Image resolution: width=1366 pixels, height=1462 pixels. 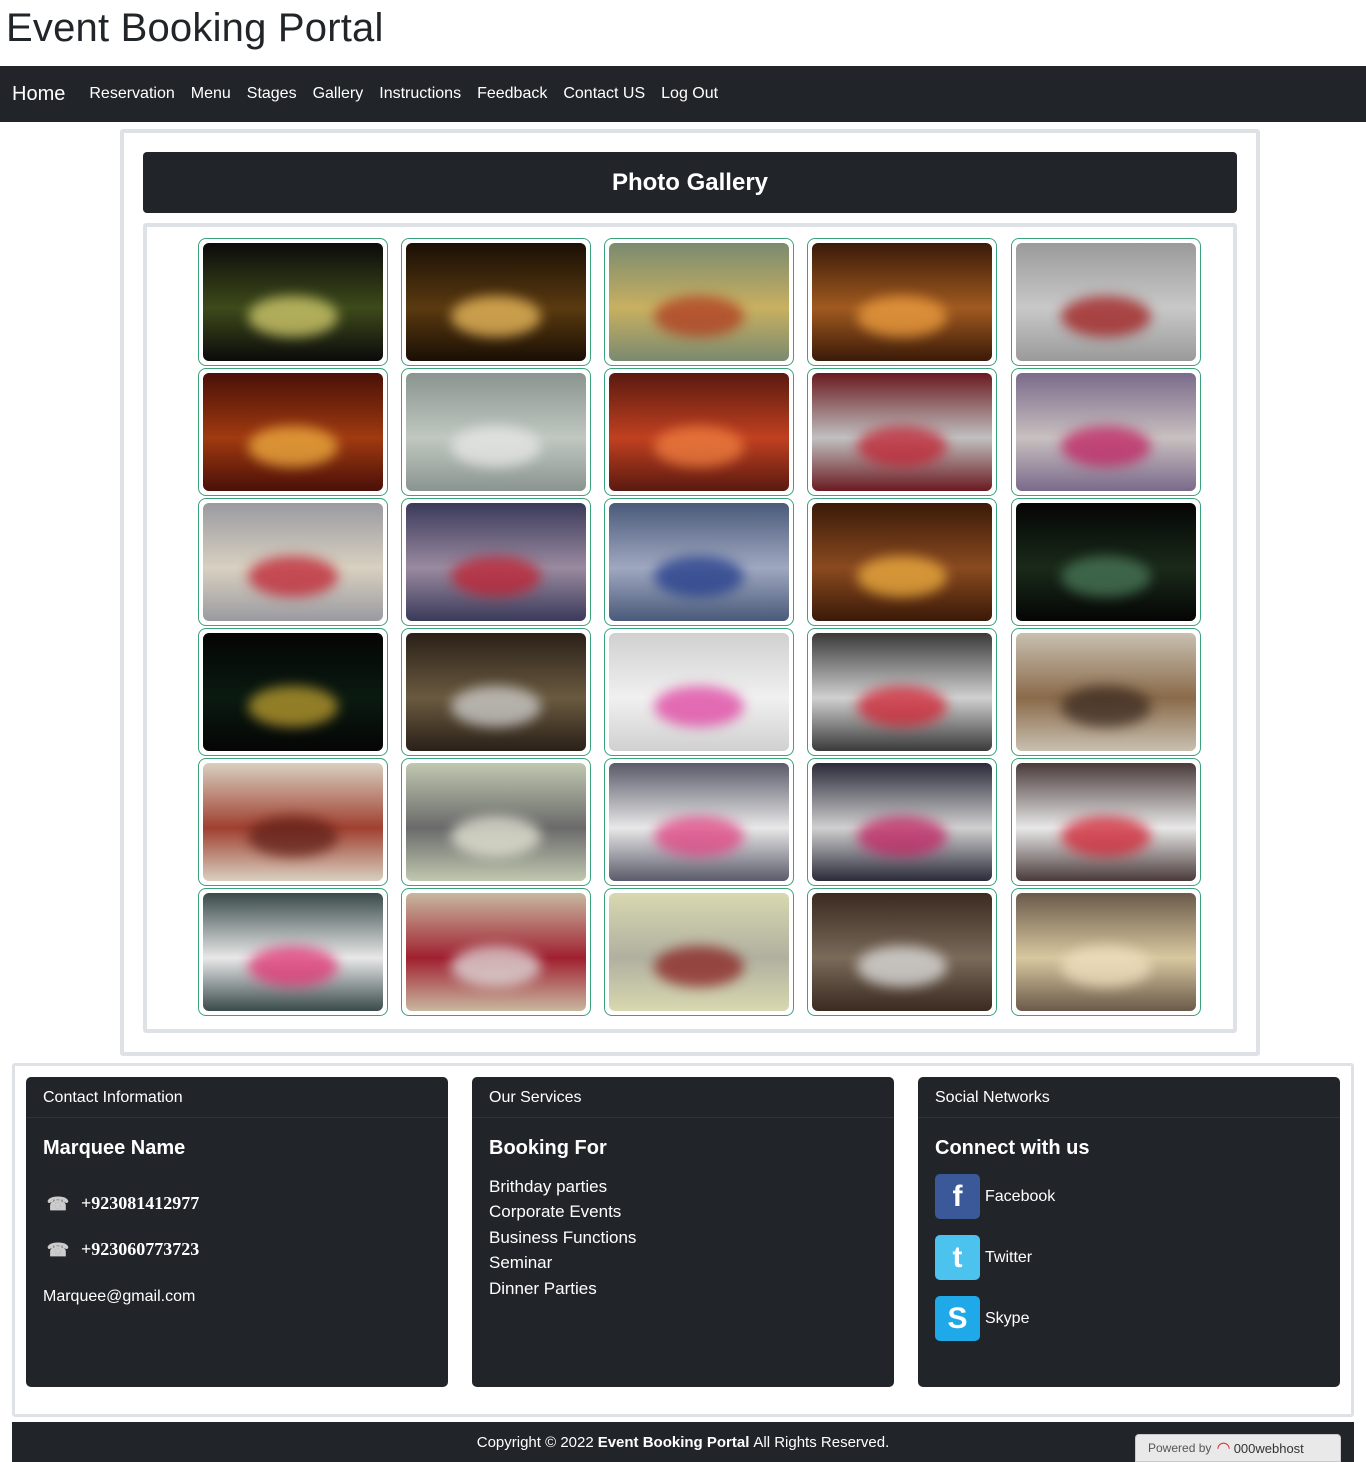 What do you see at coordinates (1020, 1196) in the screenshot?
I see `facebook-label: Facebook` at bounding box center [1020, 1196].